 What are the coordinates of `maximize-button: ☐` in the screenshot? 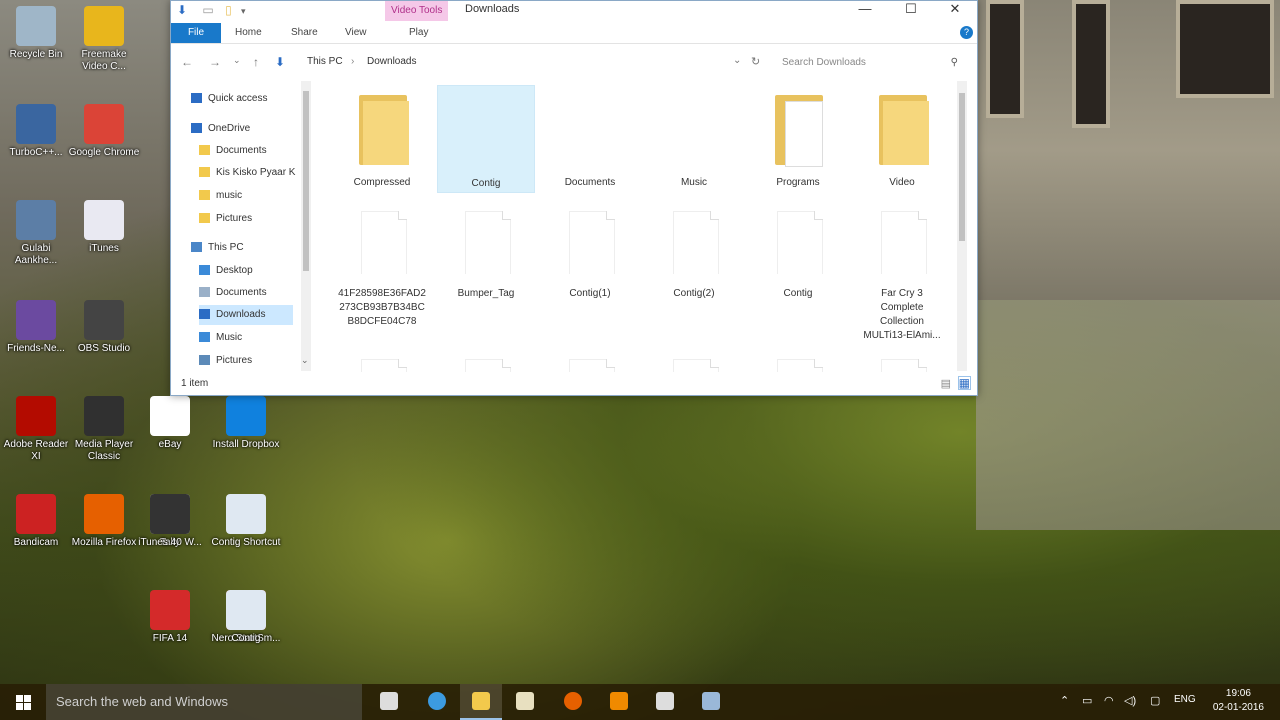 It's located at (911, 10).